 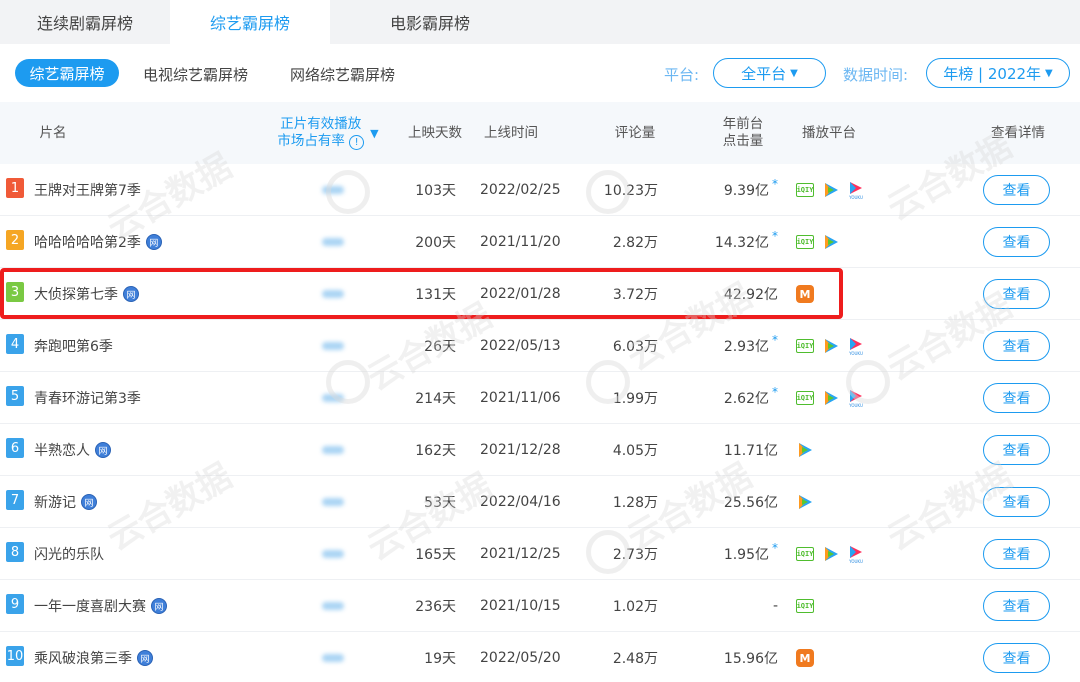 I want to click on web-show-badge-icon: 网, so click(x=159, y=606).